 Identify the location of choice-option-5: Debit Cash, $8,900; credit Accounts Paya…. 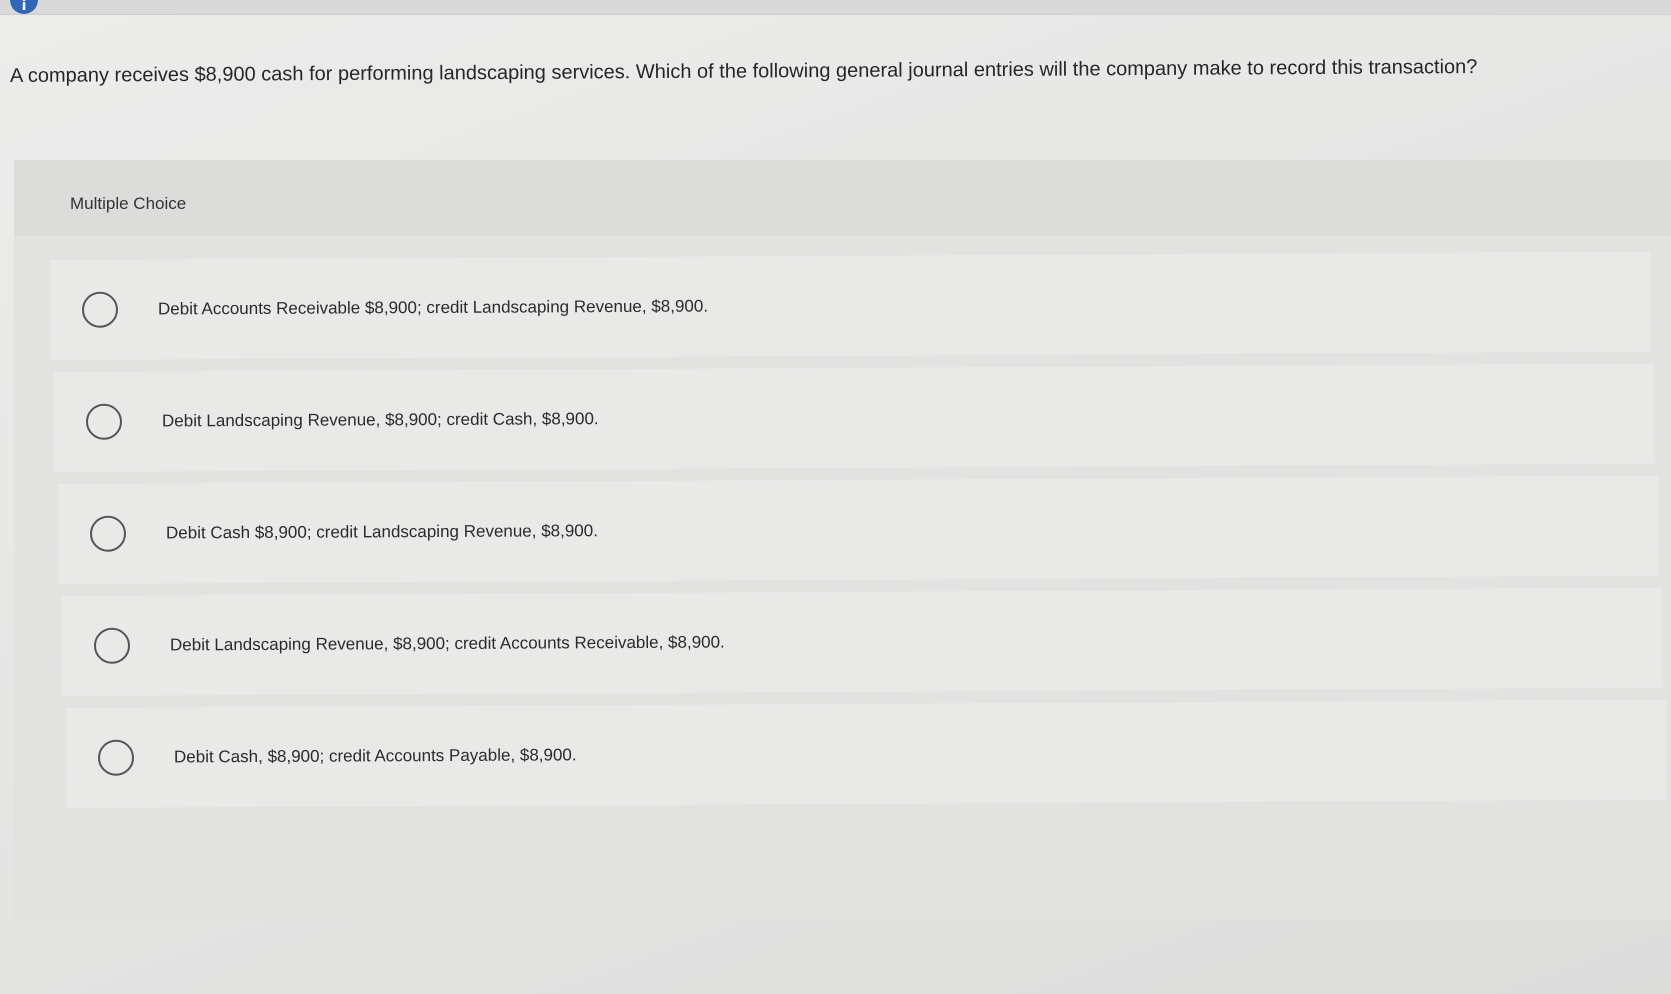
(866, 753).